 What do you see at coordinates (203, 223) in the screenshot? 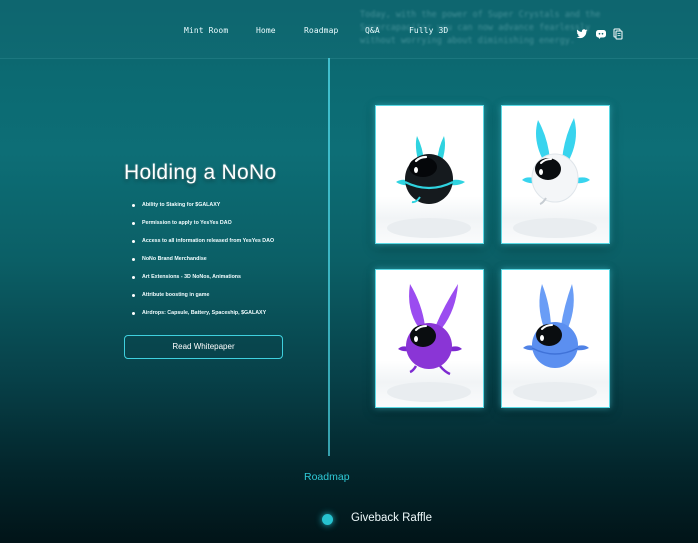
I see `benefit-item: Permission to apply to YesYes DAO` at bounding box center [203, 223].